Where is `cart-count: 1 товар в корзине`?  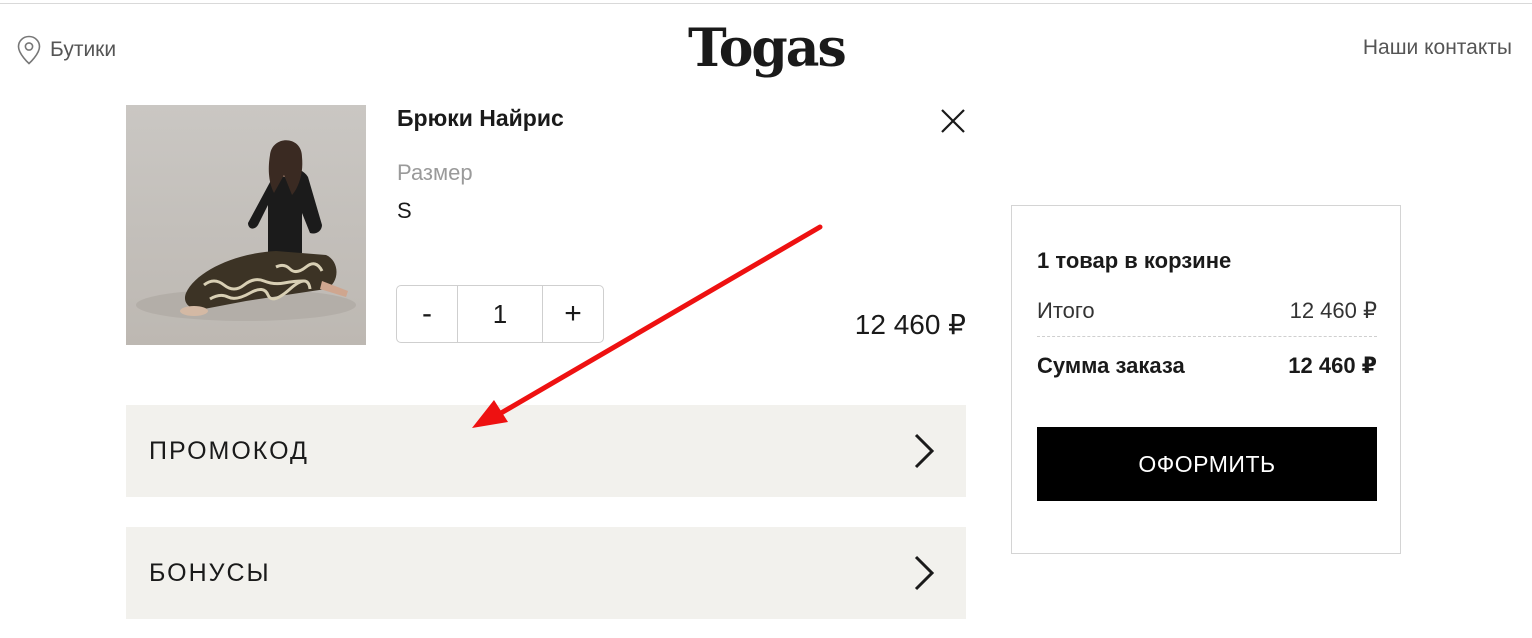
cart-count: 1 товар в корзине is located at coordinates (1134, 260).